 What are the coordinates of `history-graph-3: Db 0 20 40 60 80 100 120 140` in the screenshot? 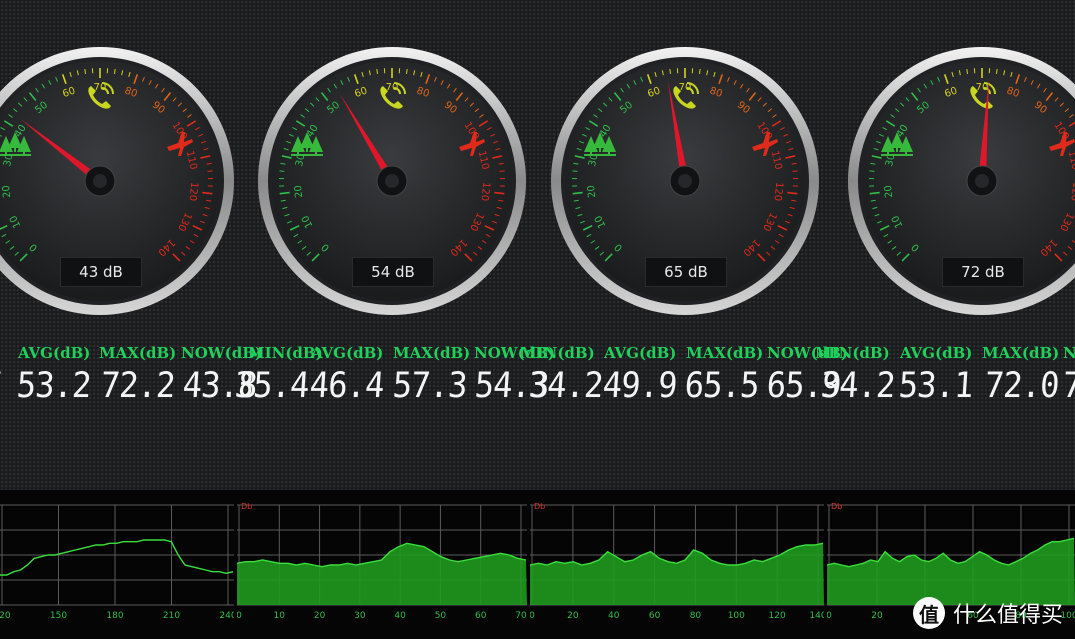 It's located at (677, 564).